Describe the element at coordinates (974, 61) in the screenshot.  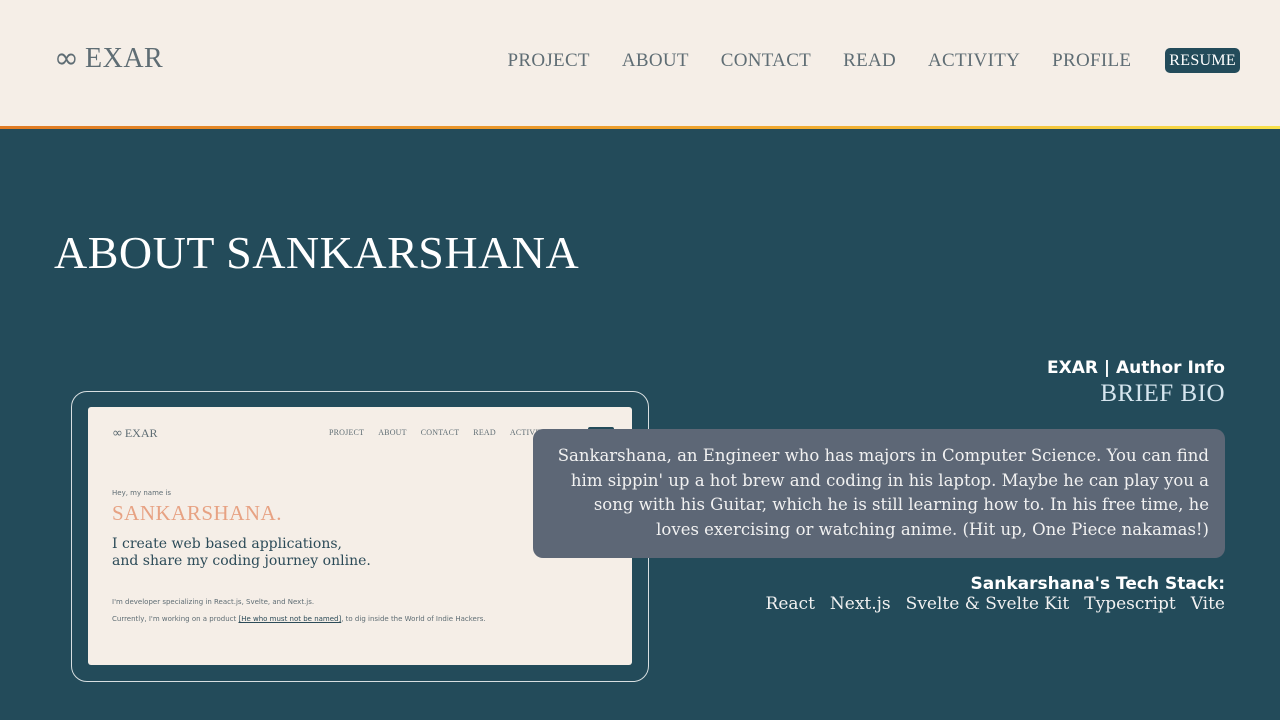
I see `nav-activity: ACTIVITY` at that location.